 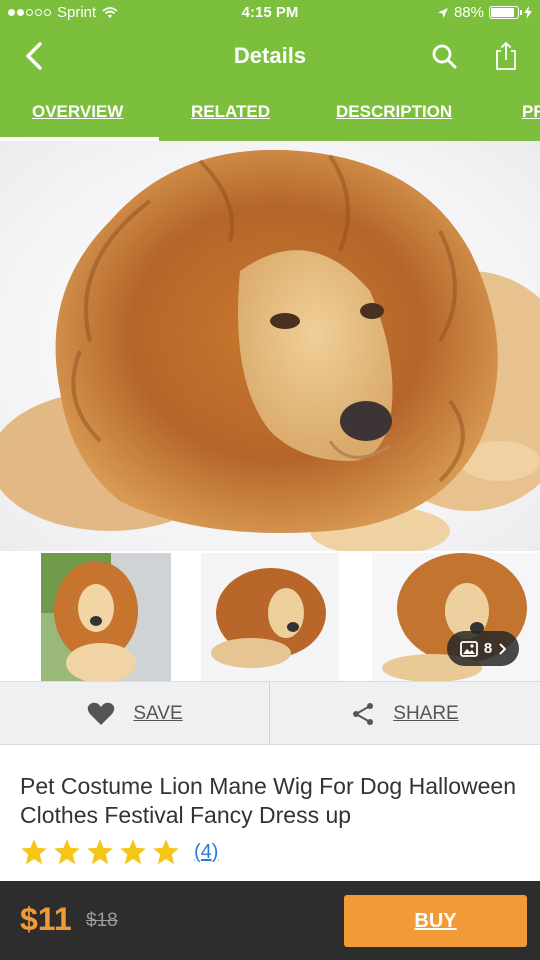 I want to click on save-label: SAVE, so click(x=158, y=713).